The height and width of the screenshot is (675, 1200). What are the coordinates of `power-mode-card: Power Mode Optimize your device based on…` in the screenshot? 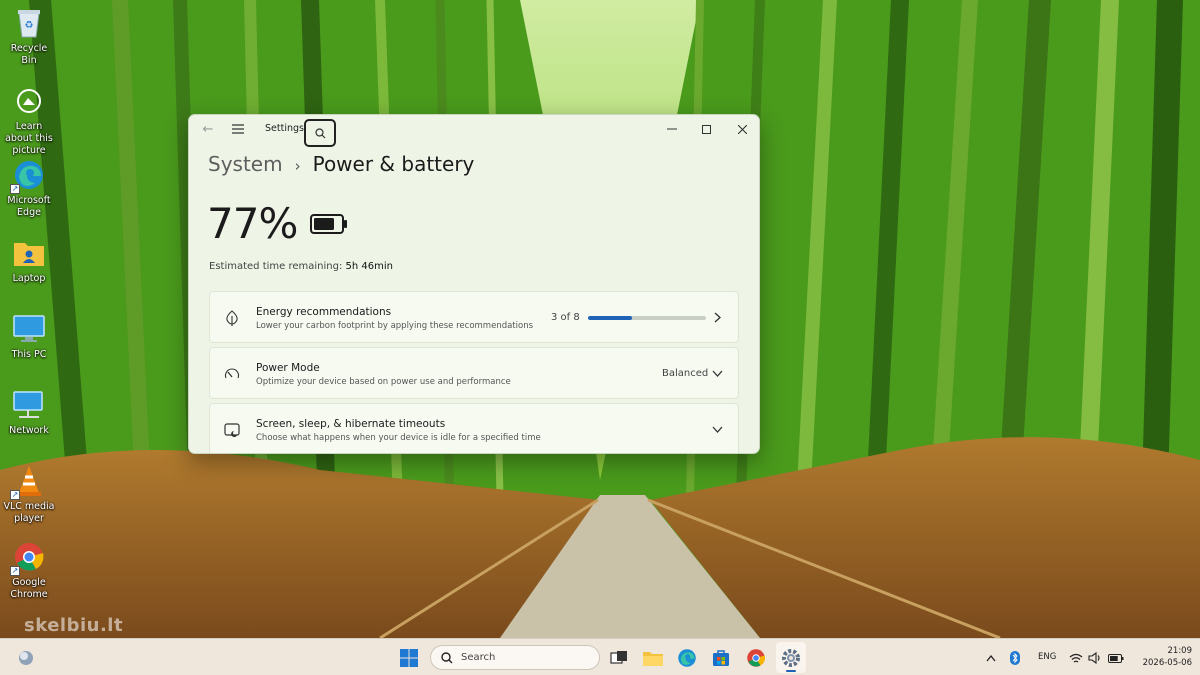 It's located at (474, 373).